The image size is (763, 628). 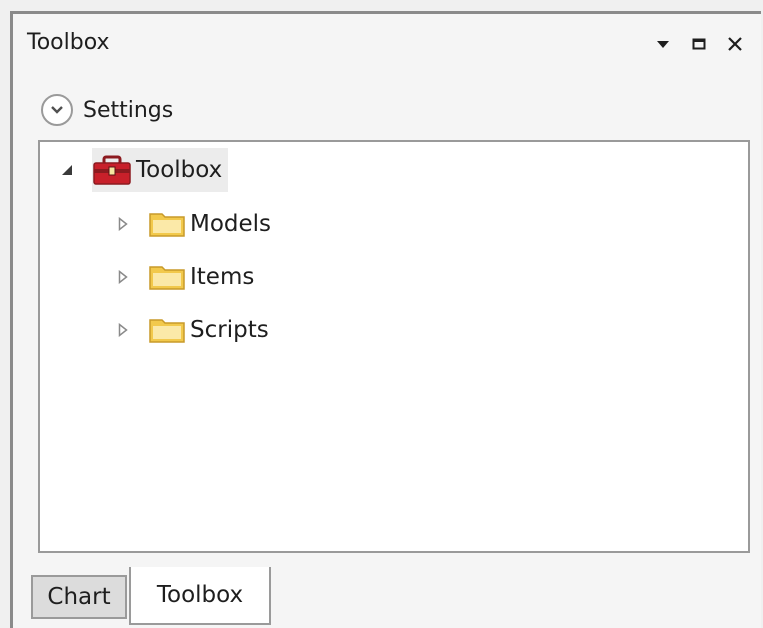 I want to click on close-button, so click(x=735, y=44).